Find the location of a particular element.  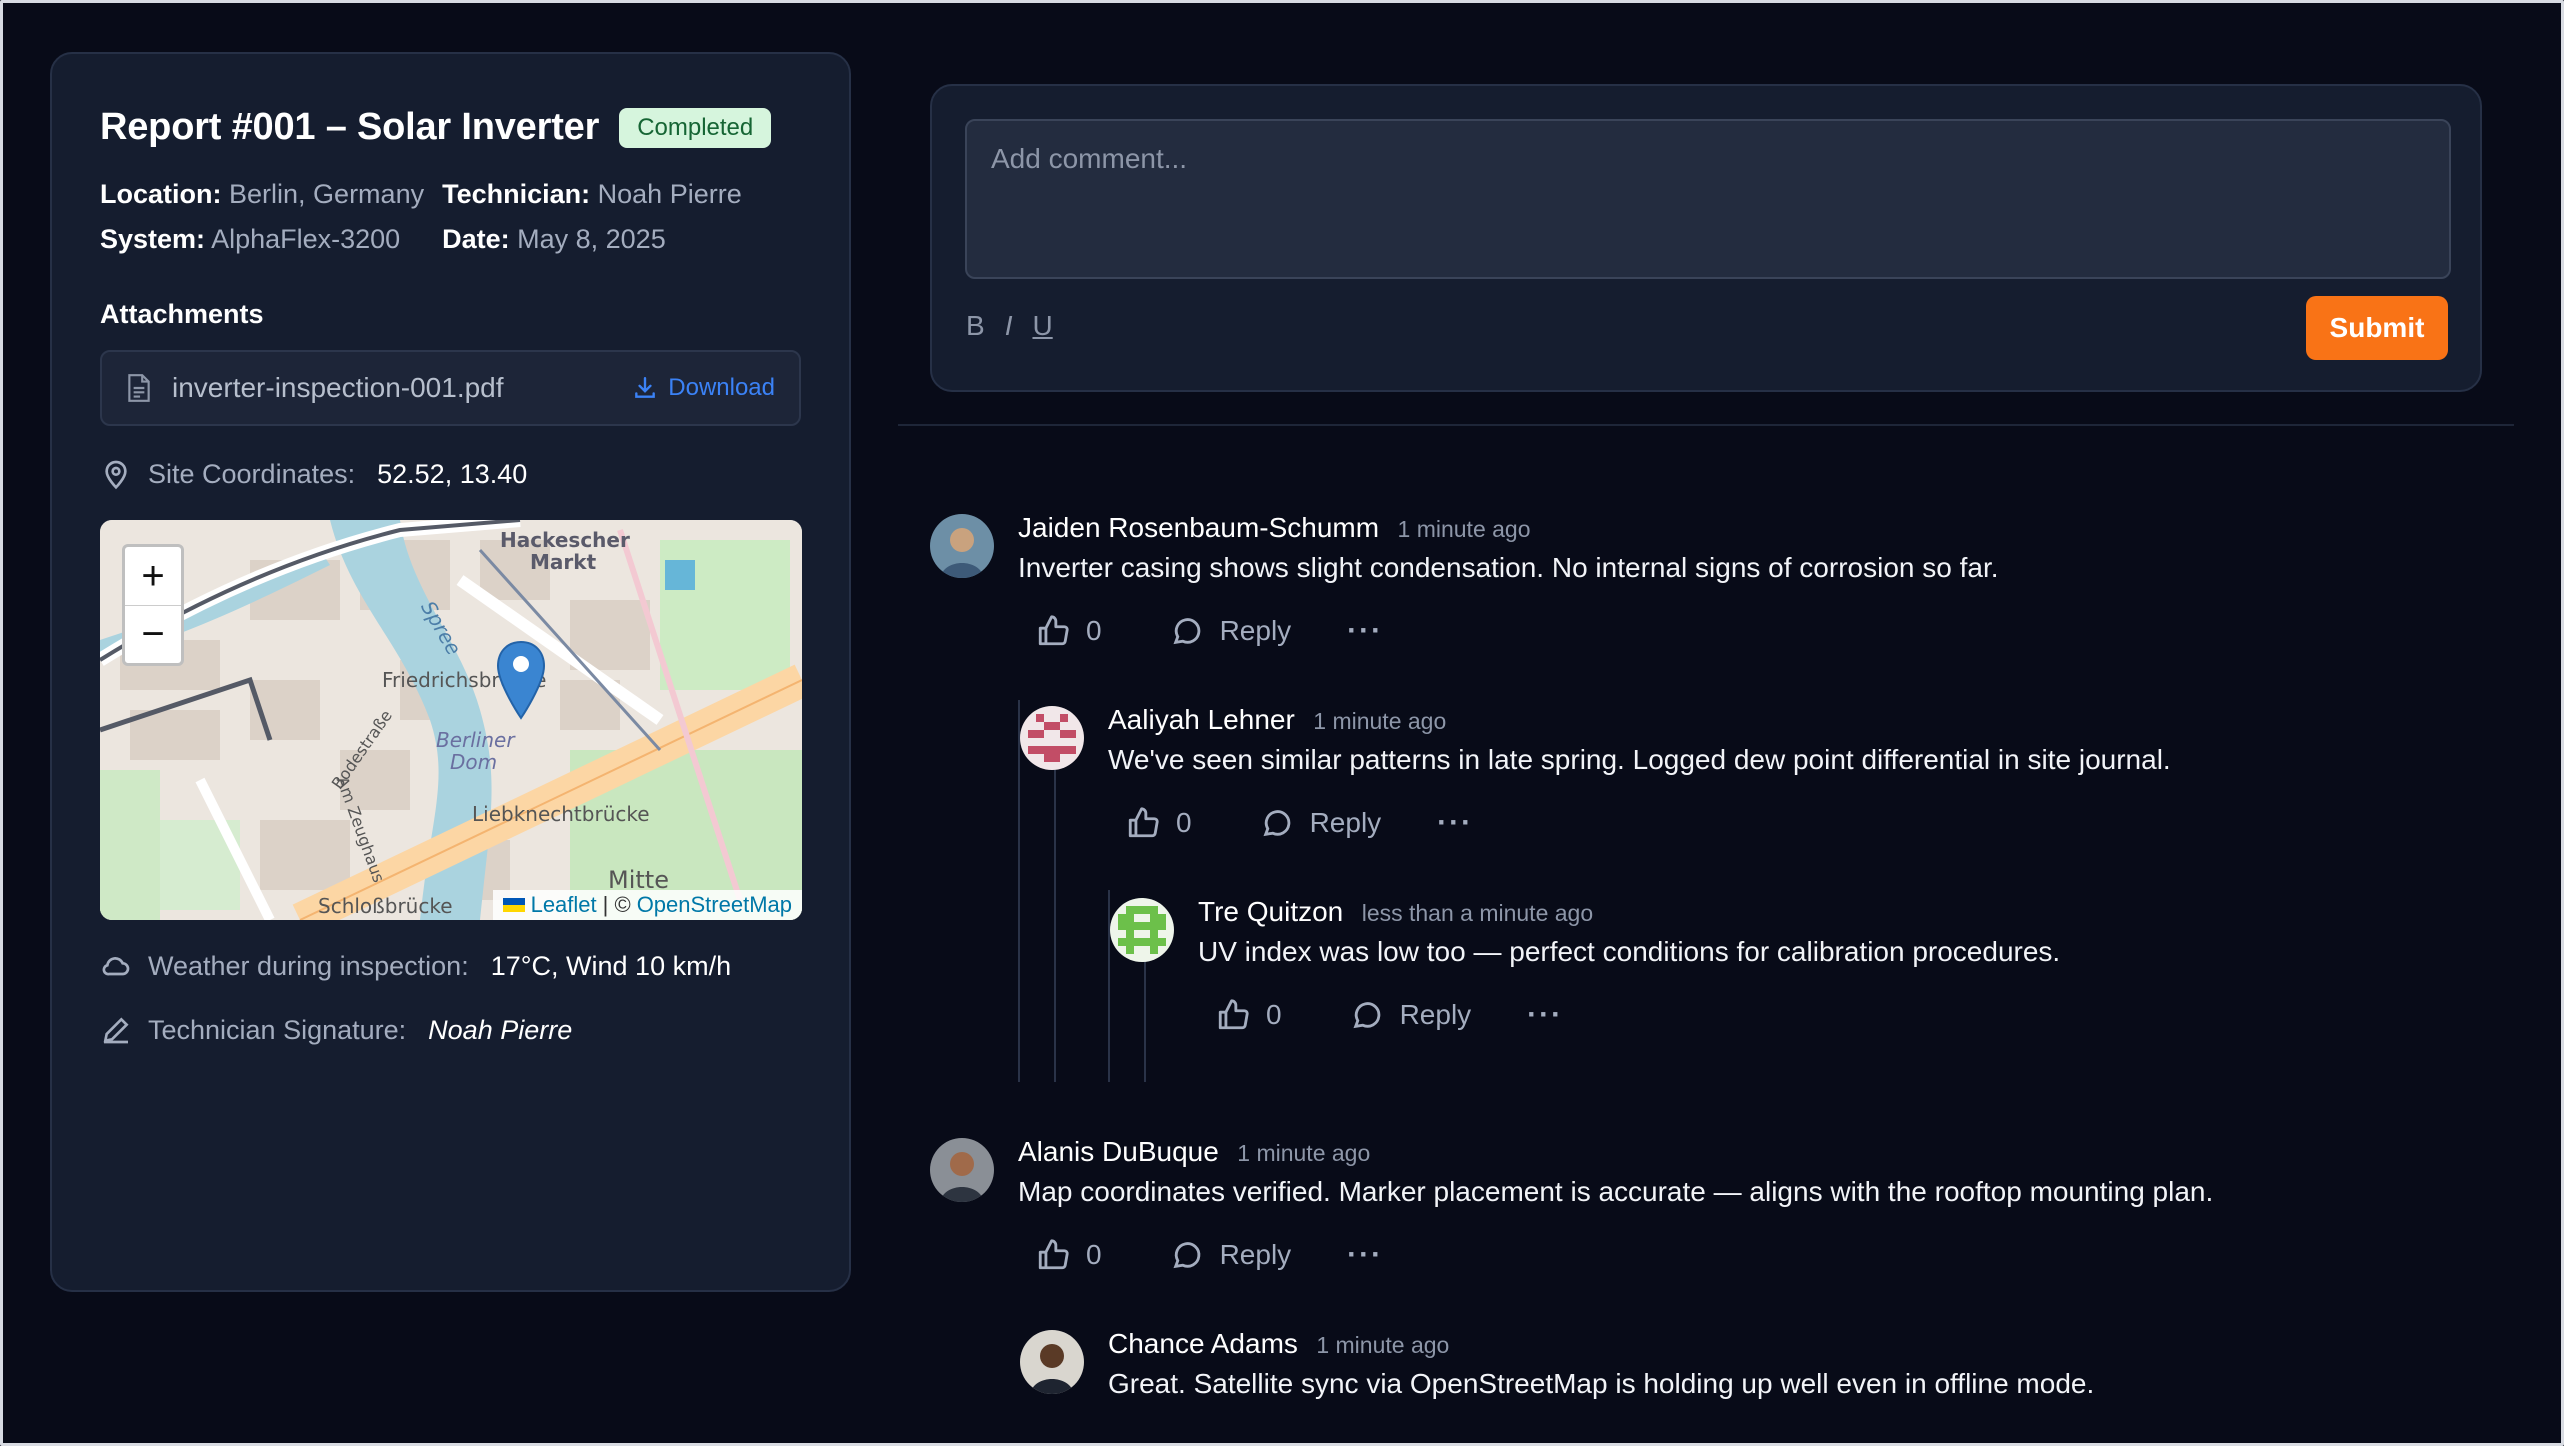

comment-header: Tre Quitzon less than a minute ago is located at coordinates (1395, 912).